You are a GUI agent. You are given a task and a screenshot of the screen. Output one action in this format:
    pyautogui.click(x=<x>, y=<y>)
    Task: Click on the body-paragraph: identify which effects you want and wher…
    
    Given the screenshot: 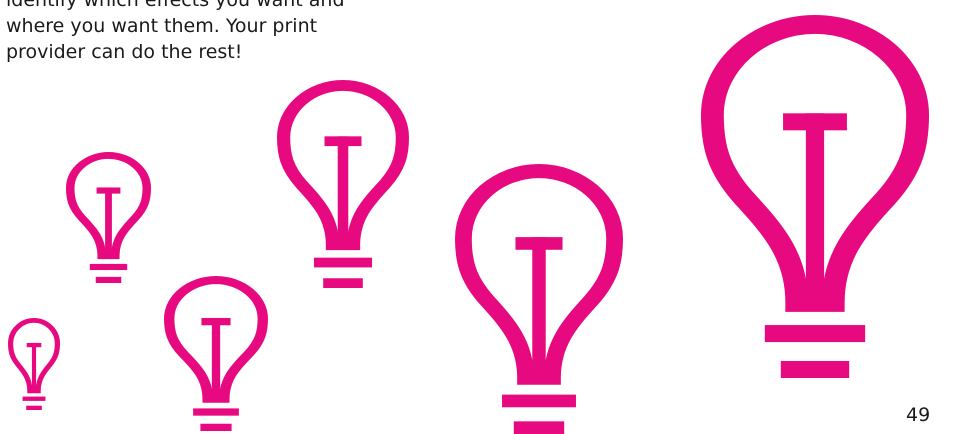 What is the action you would take?
    pyautogui.click(x=206, y=32)
    